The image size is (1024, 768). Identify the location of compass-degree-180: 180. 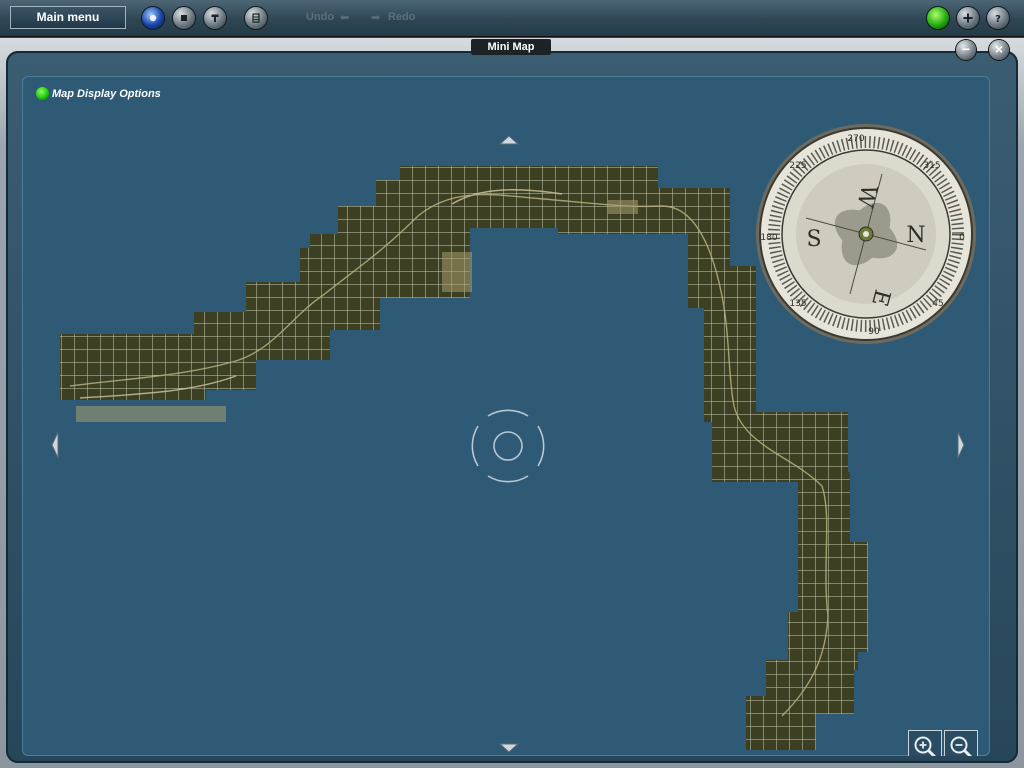
(768, 238).